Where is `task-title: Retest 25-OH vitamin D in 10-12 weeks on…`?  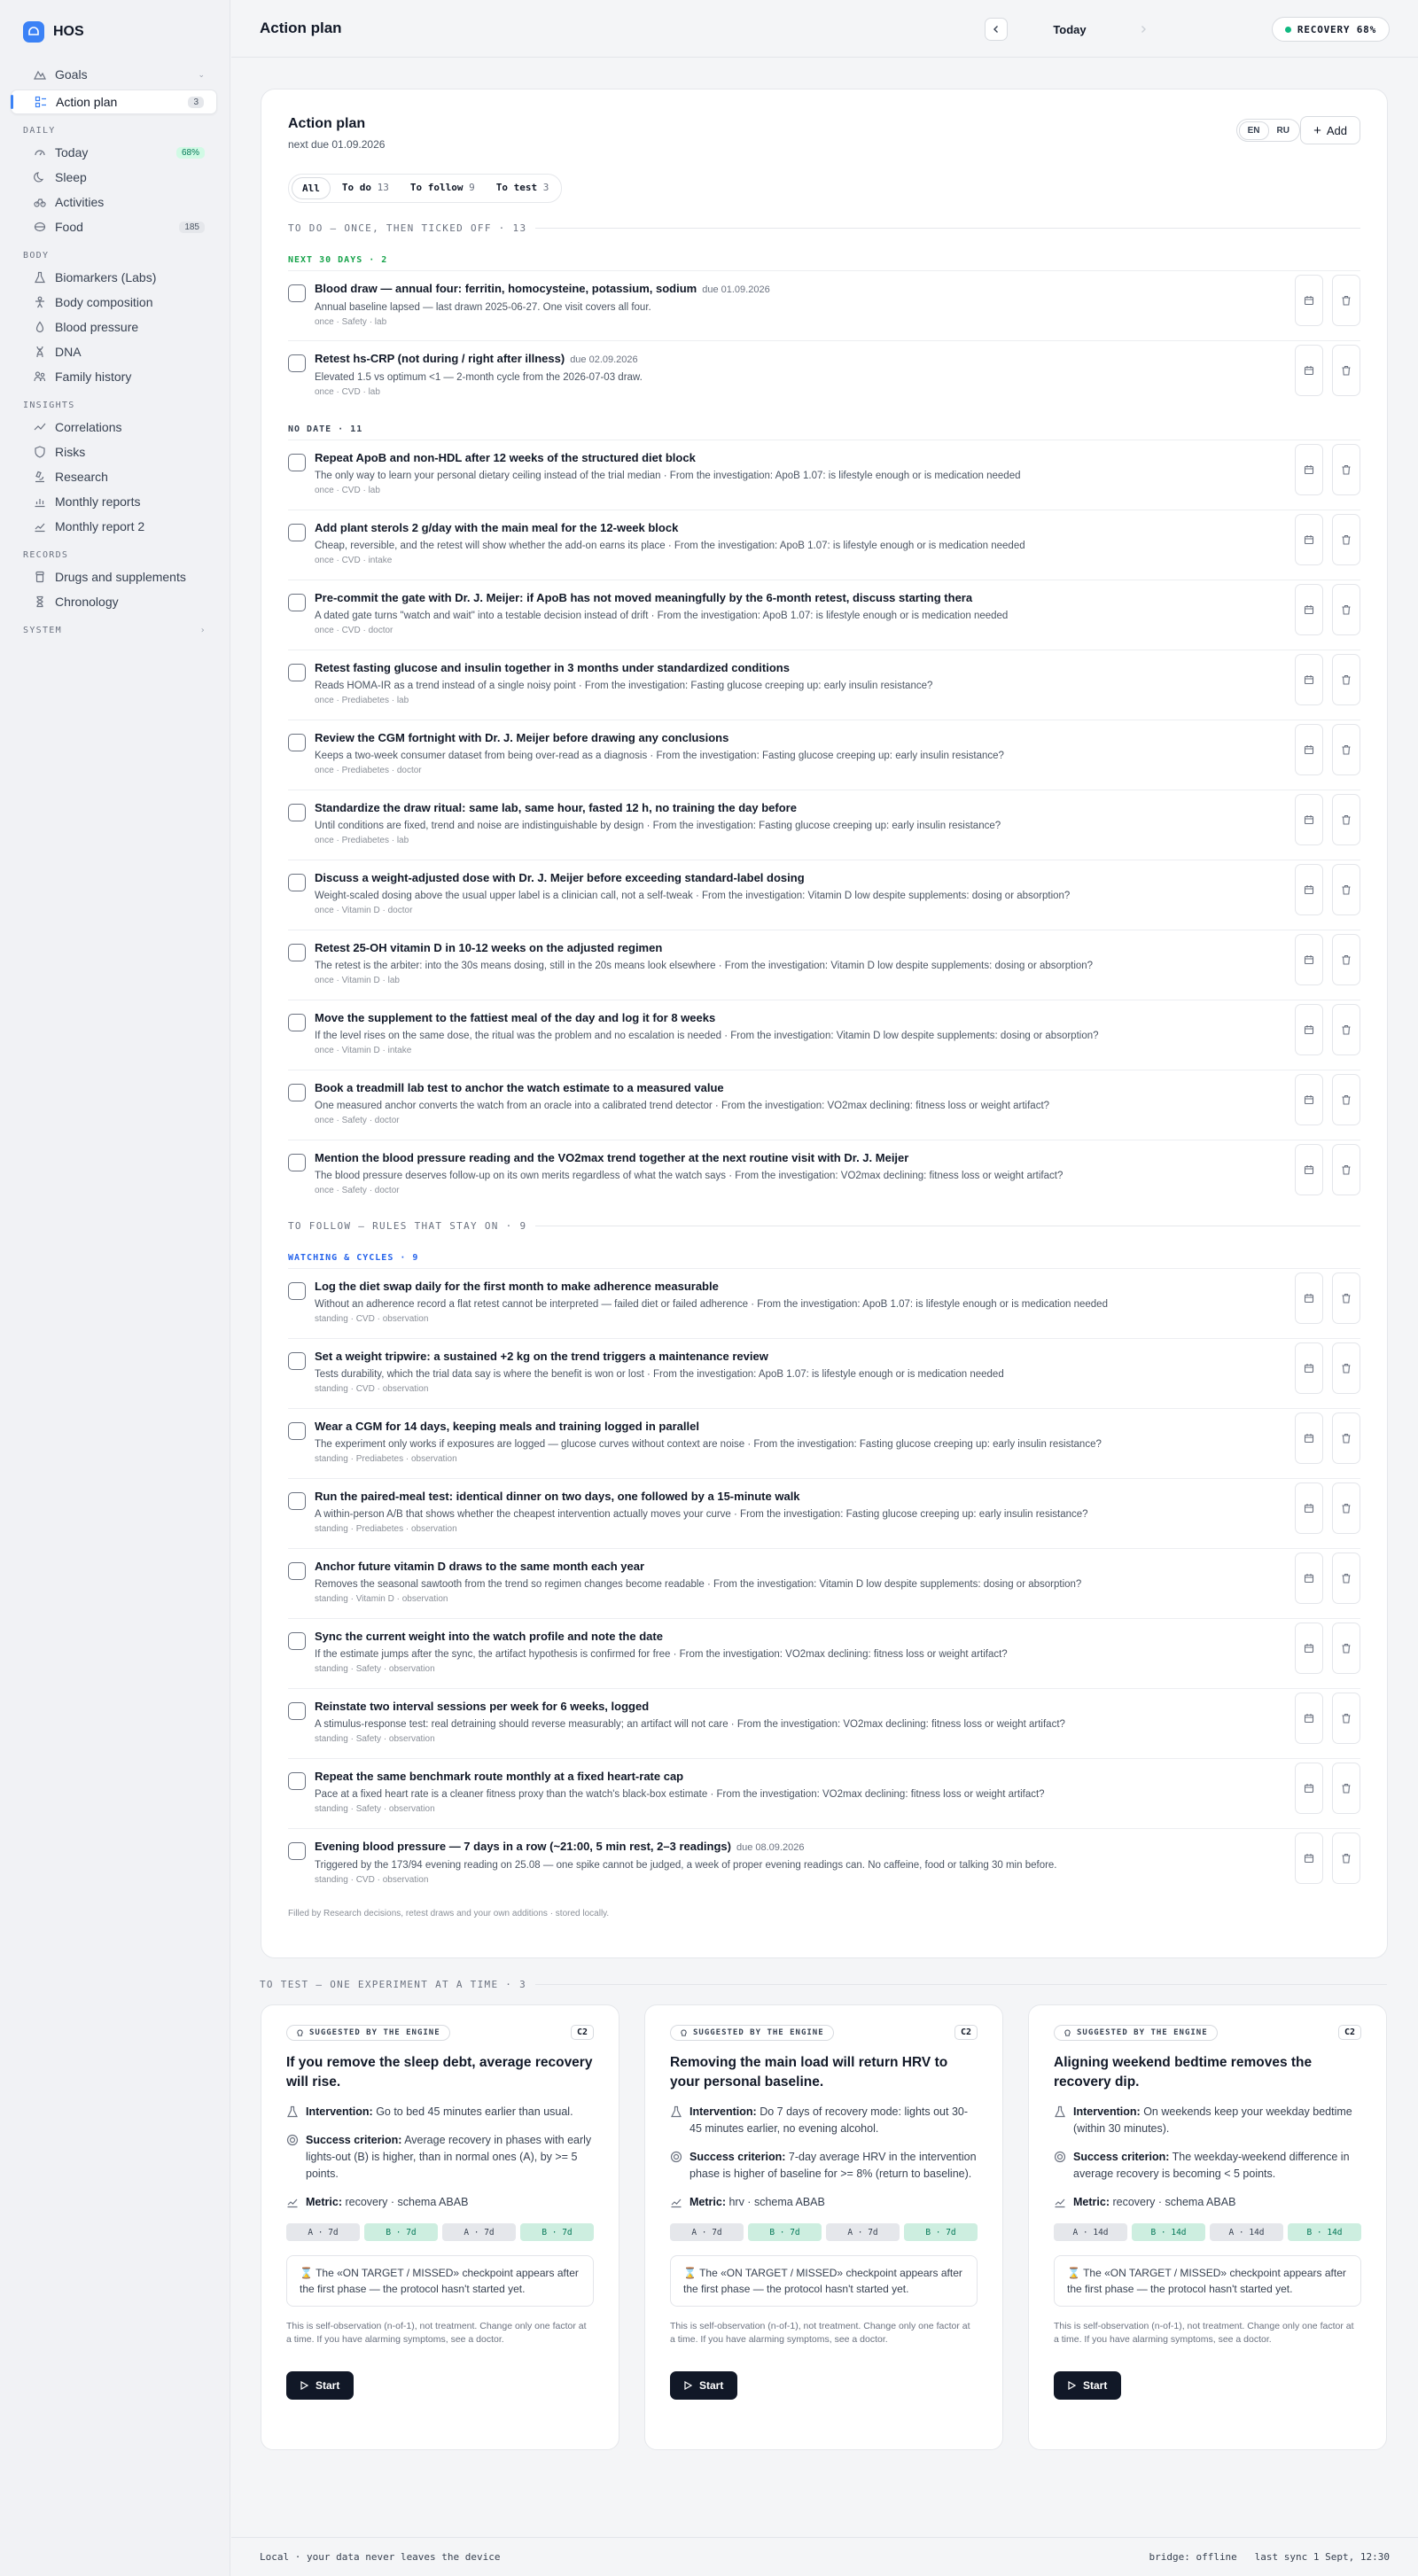 task-title: Retest 25-OH vitamin D in 10-12 weeks on… is located at coordinates (789, 948).